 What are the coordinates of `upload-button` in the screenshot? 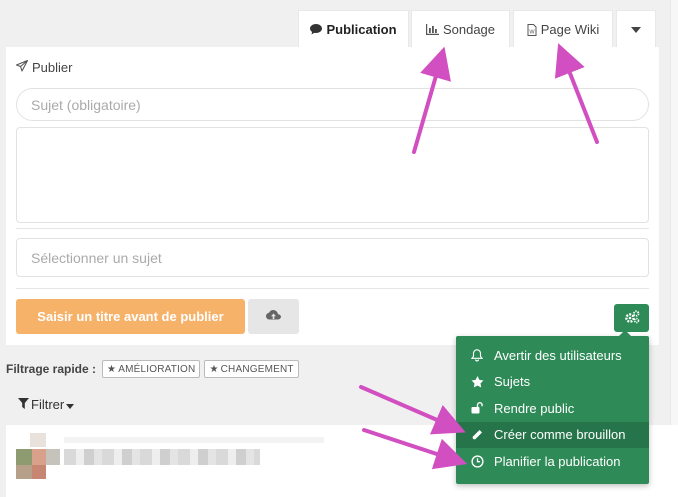 It's located at (273, 316).